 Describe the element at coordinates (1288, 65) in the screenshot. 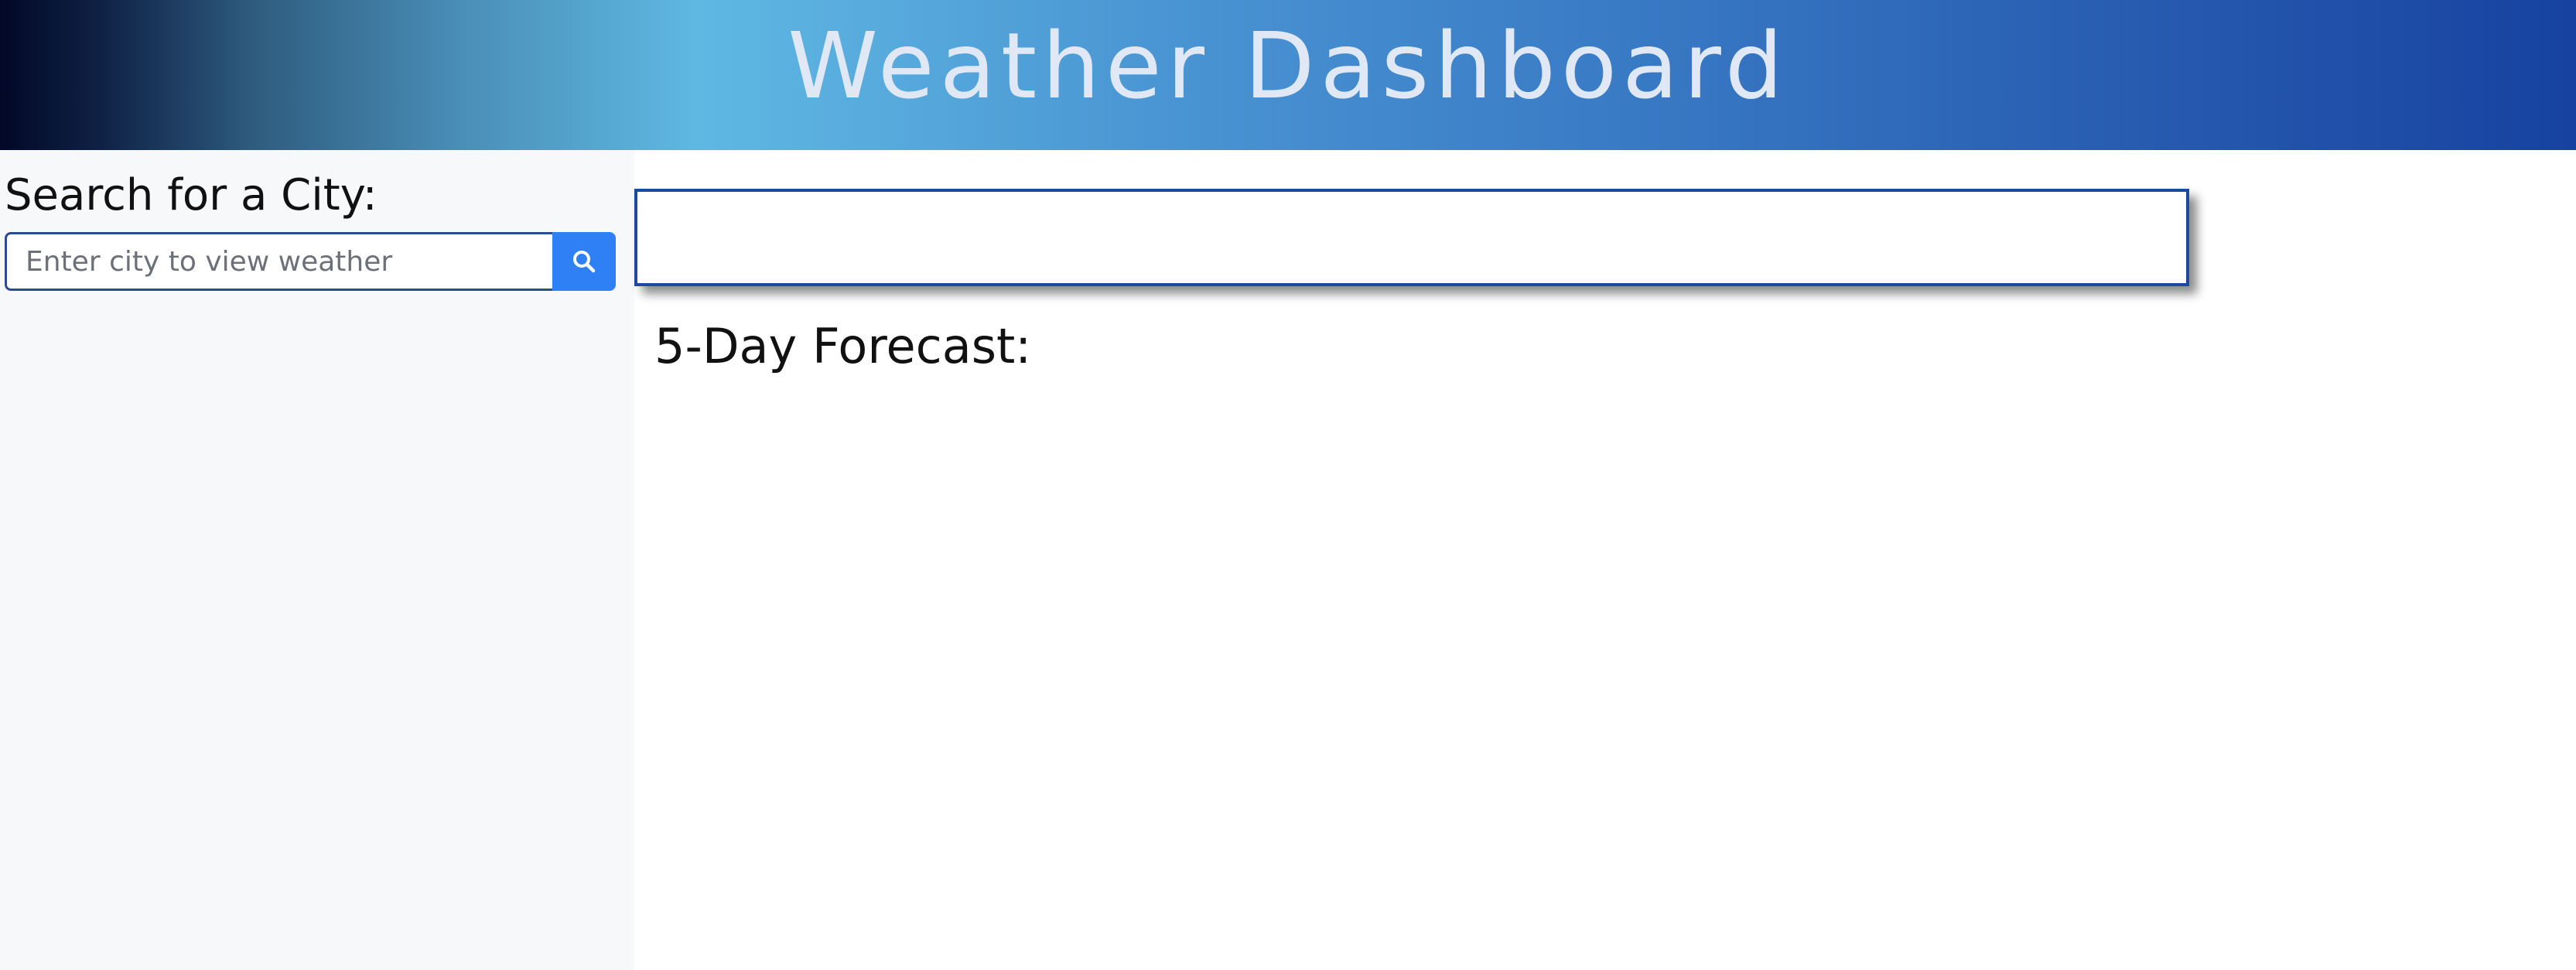

I see `page-title: Weather Dashboard` at that location.